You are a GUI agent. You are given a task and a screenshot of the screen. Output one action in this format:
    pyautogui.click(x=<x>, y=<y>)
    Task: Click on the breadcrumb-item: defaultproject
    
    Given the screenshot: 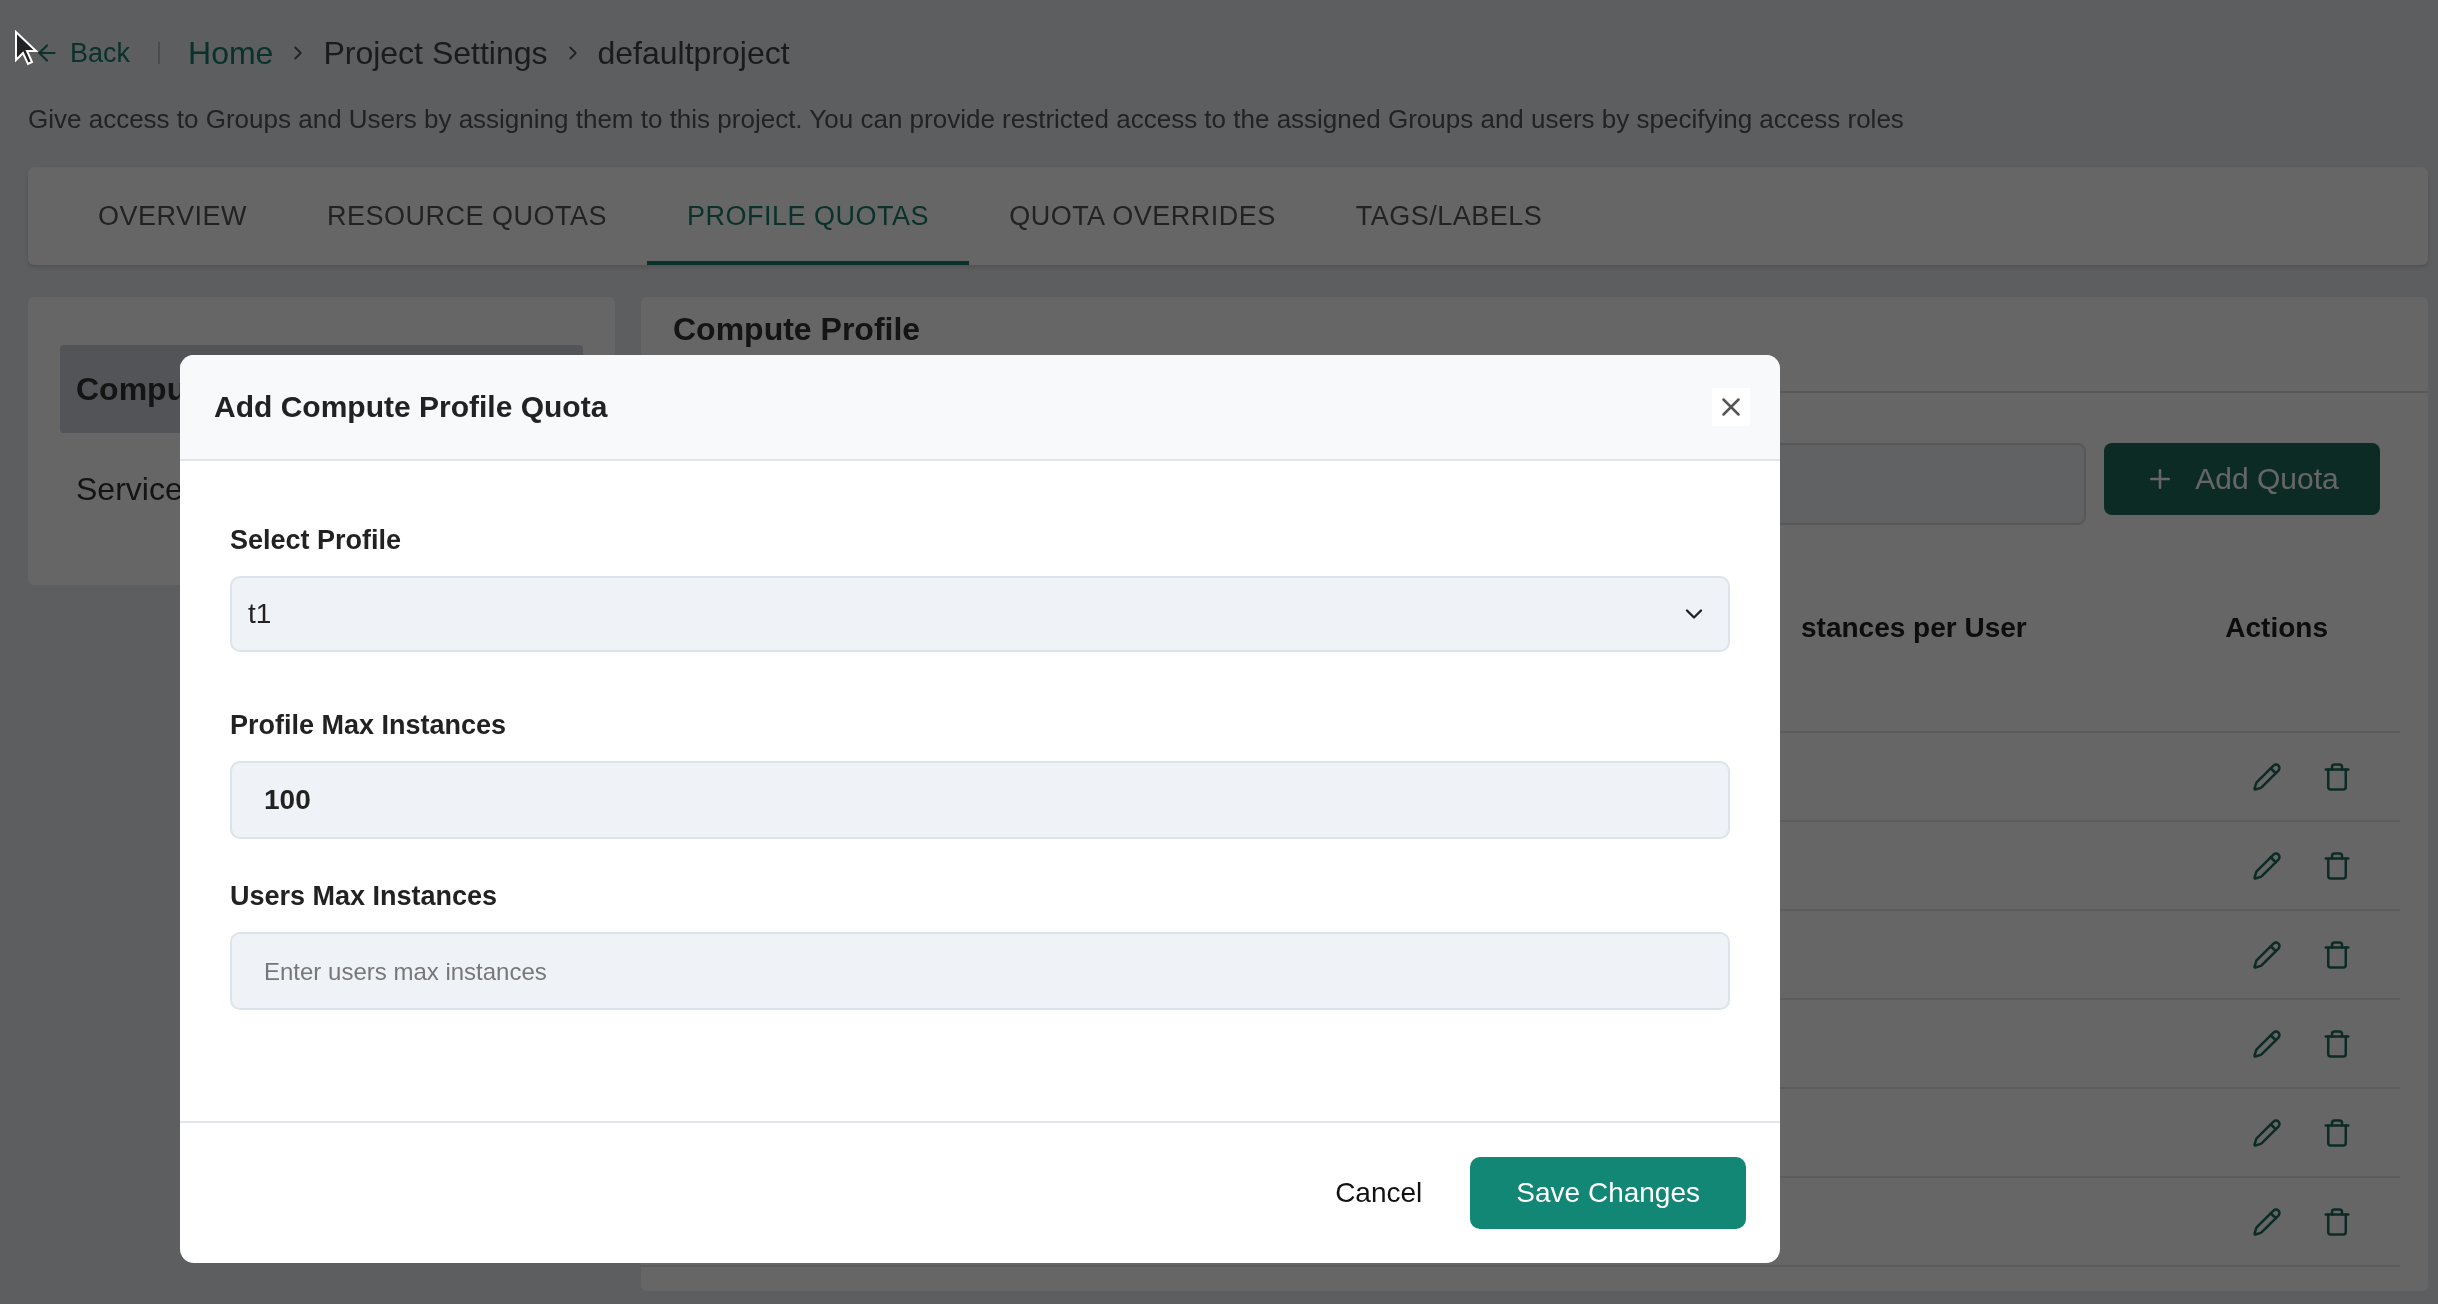 What is the action you would take?
    pyautogui.click(x=693, y=53)
    